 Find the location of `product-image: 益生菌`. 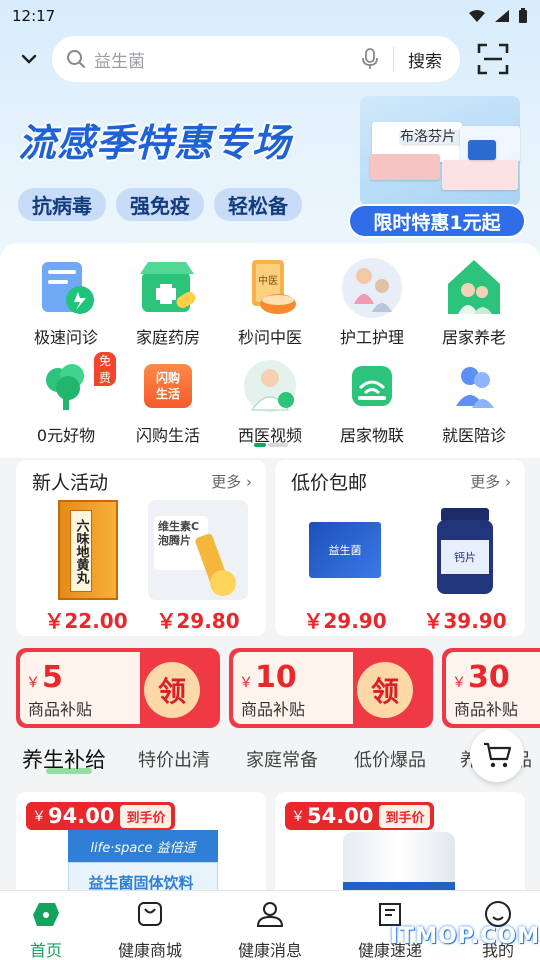

product-image: 益生菌 is located at coordinates (345, 550).